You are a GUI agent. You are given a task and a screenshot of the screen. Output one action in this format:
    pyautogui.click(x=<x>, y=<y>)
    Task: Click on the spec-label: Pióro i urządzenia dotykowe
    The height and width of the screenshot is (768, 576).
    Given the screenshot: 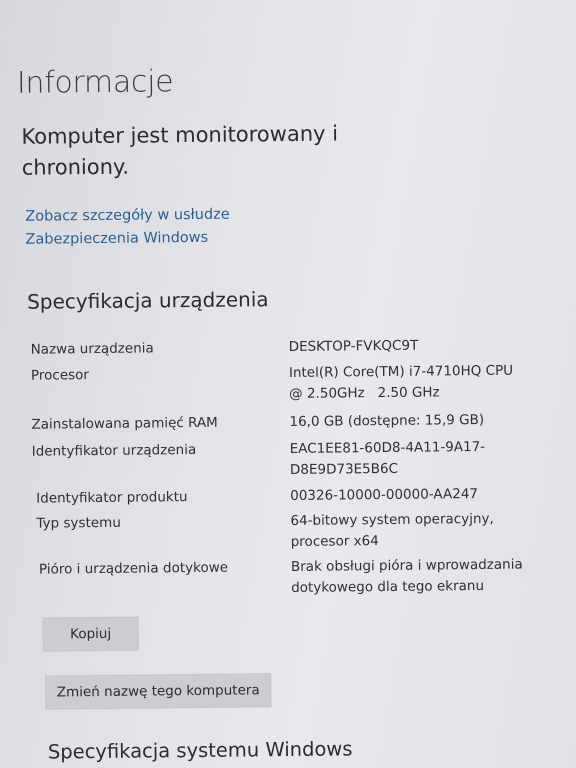 What is the action you would take?
    pyautogui.click(x=133, y=568)
    